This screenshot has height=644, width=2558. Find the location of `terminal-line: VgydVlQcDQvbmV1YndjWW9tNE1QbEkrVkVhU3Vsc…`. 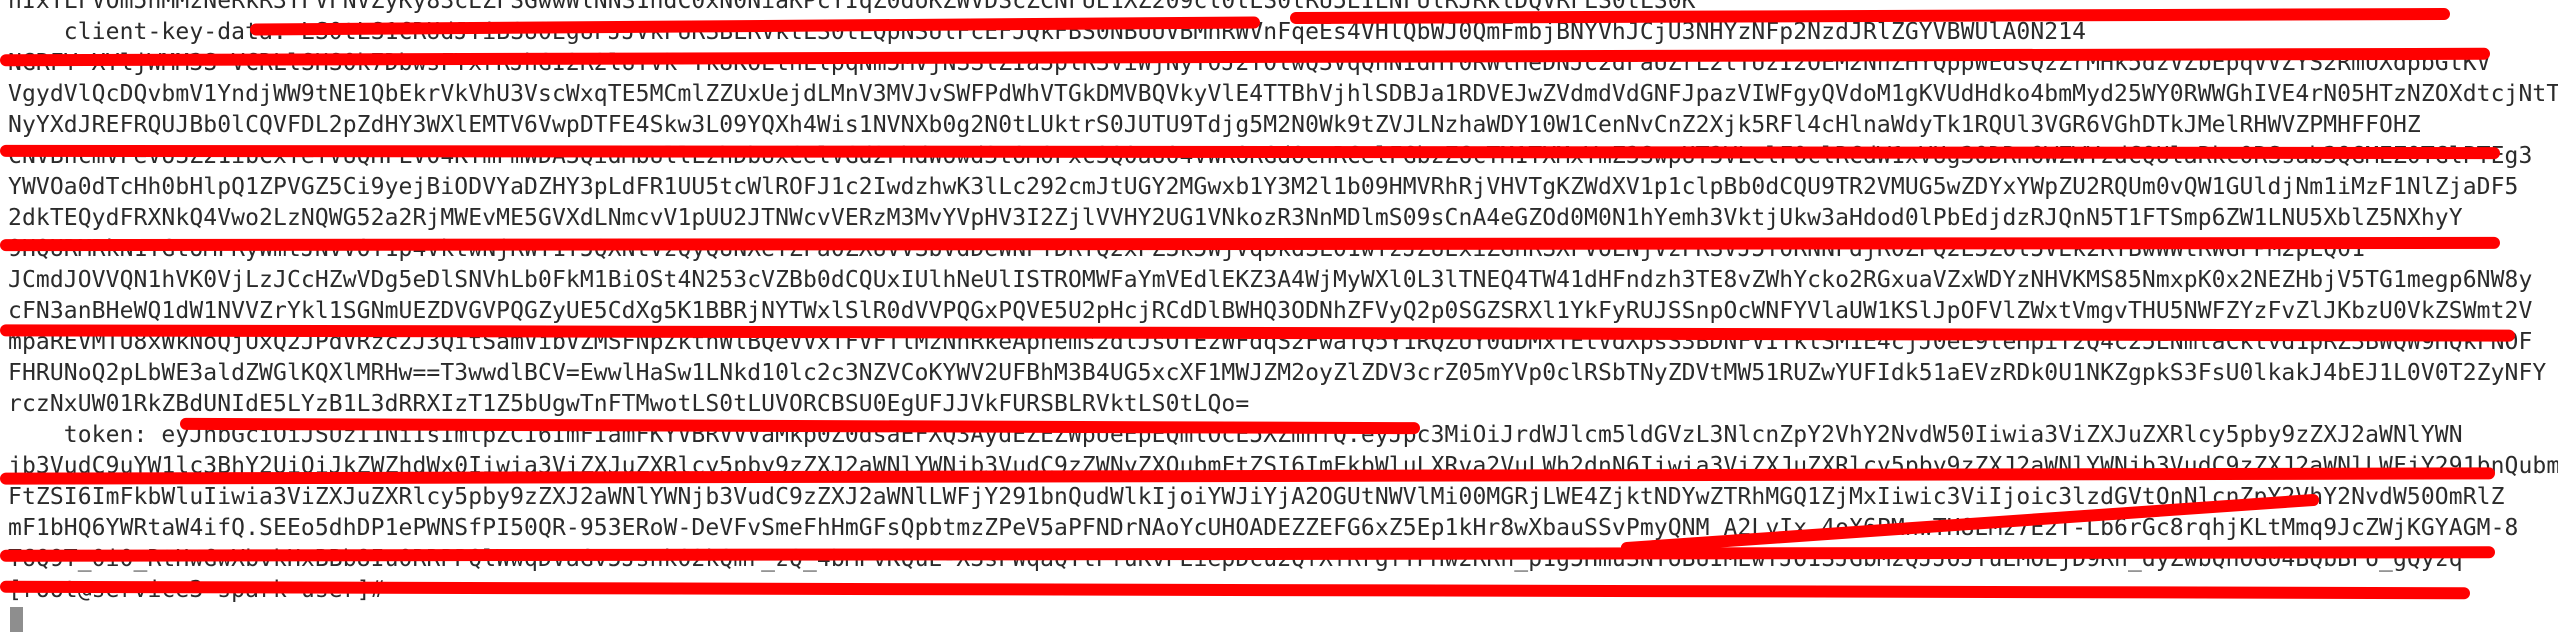

terminal-line: VgydVlQcDQvbmV1YndjWW9tNE1QbEkrVkVhU3Vsc… is located at coordinates (1283, 94).